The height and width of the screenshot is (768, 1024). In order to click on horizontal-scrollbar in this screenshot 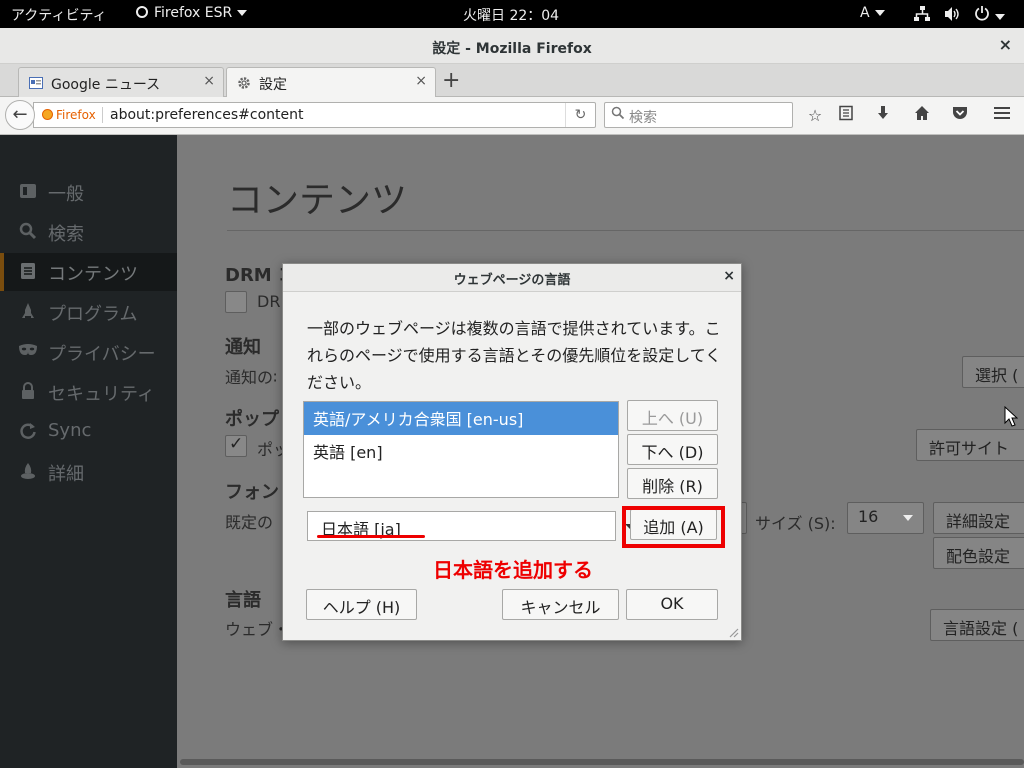, I will do `click(602, 762)`.